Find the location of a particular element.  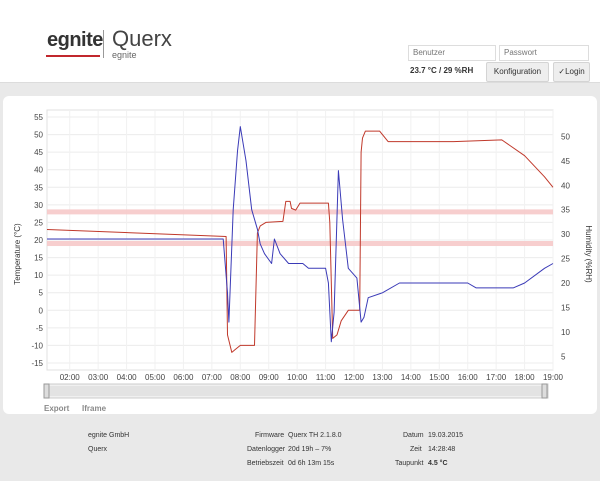

y-right-tick: 10 is located at coordinates (565, 332).